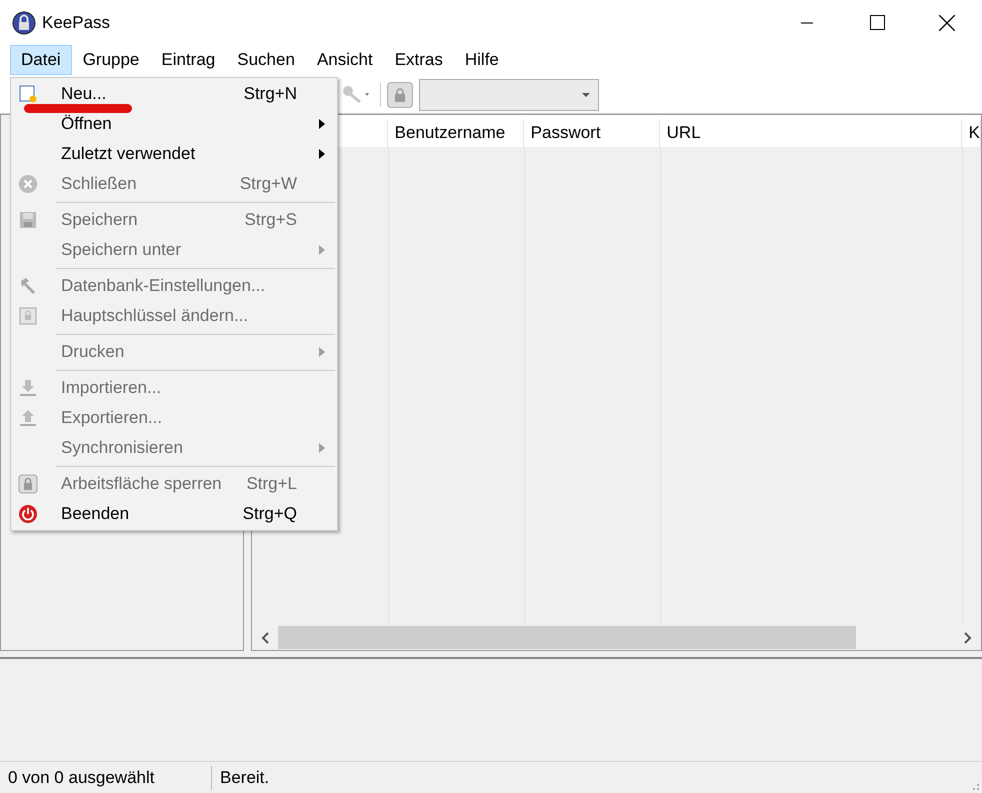 This screenshot has height=793, width=982. I want to click on menu-item-label: Arbeitsfläche sperren, so click(141, 484).